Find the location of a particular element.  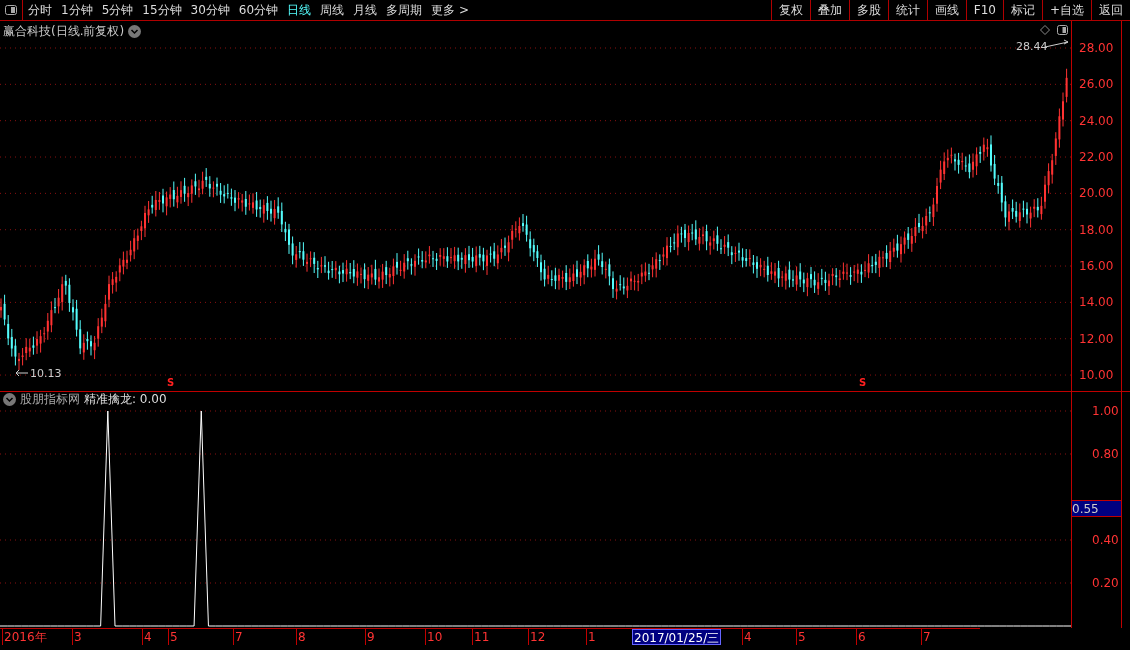

period-tab: 周线 is located at coordinates (332, 10).